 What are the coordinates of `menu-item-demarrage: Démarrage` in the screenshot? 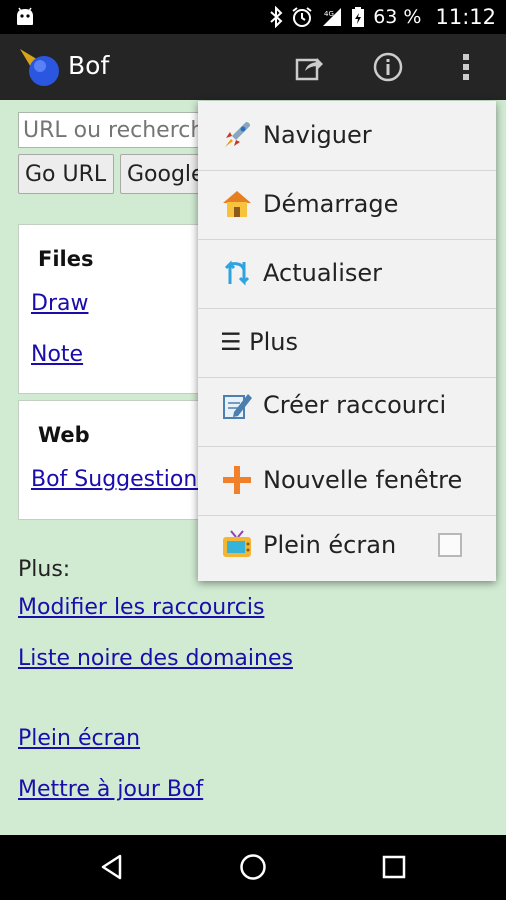 It's located at (347, 204).